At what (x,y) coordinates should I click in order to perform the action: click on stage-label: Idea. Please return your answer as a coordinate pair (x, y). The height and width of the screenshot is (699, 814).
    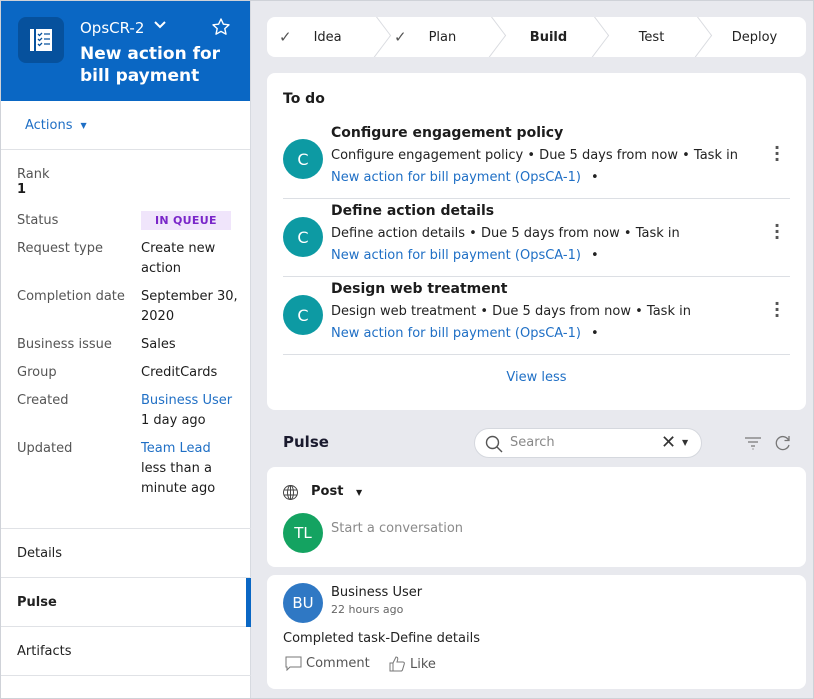
    Looking at the image, I should click on (327, 37).